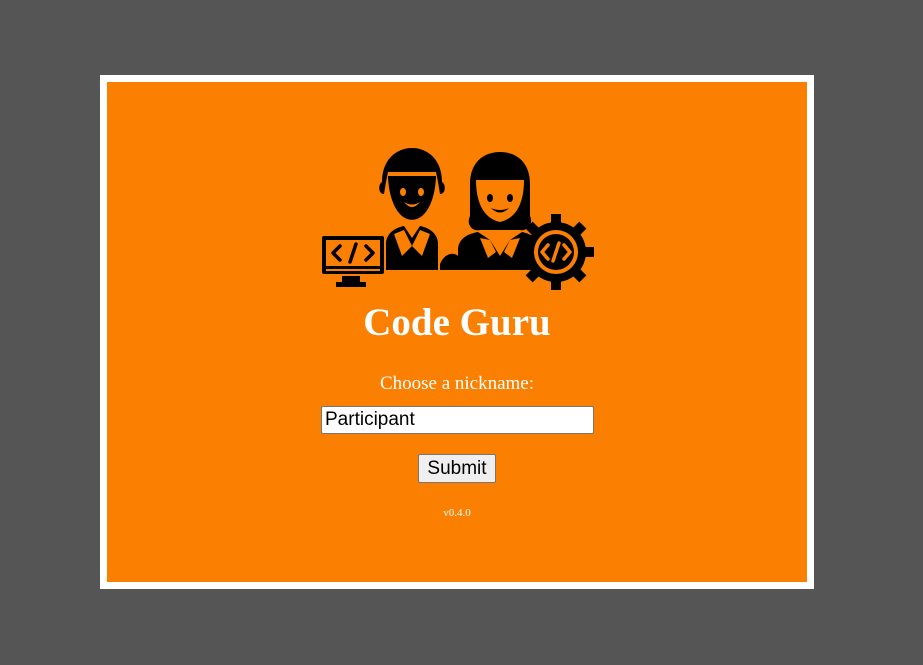 The width and height of the screenshot is (923, 665). Describe the element at coordinates (457, 383) in the screenshot. I see `nickname-label: Choose a nickname:` at that location.